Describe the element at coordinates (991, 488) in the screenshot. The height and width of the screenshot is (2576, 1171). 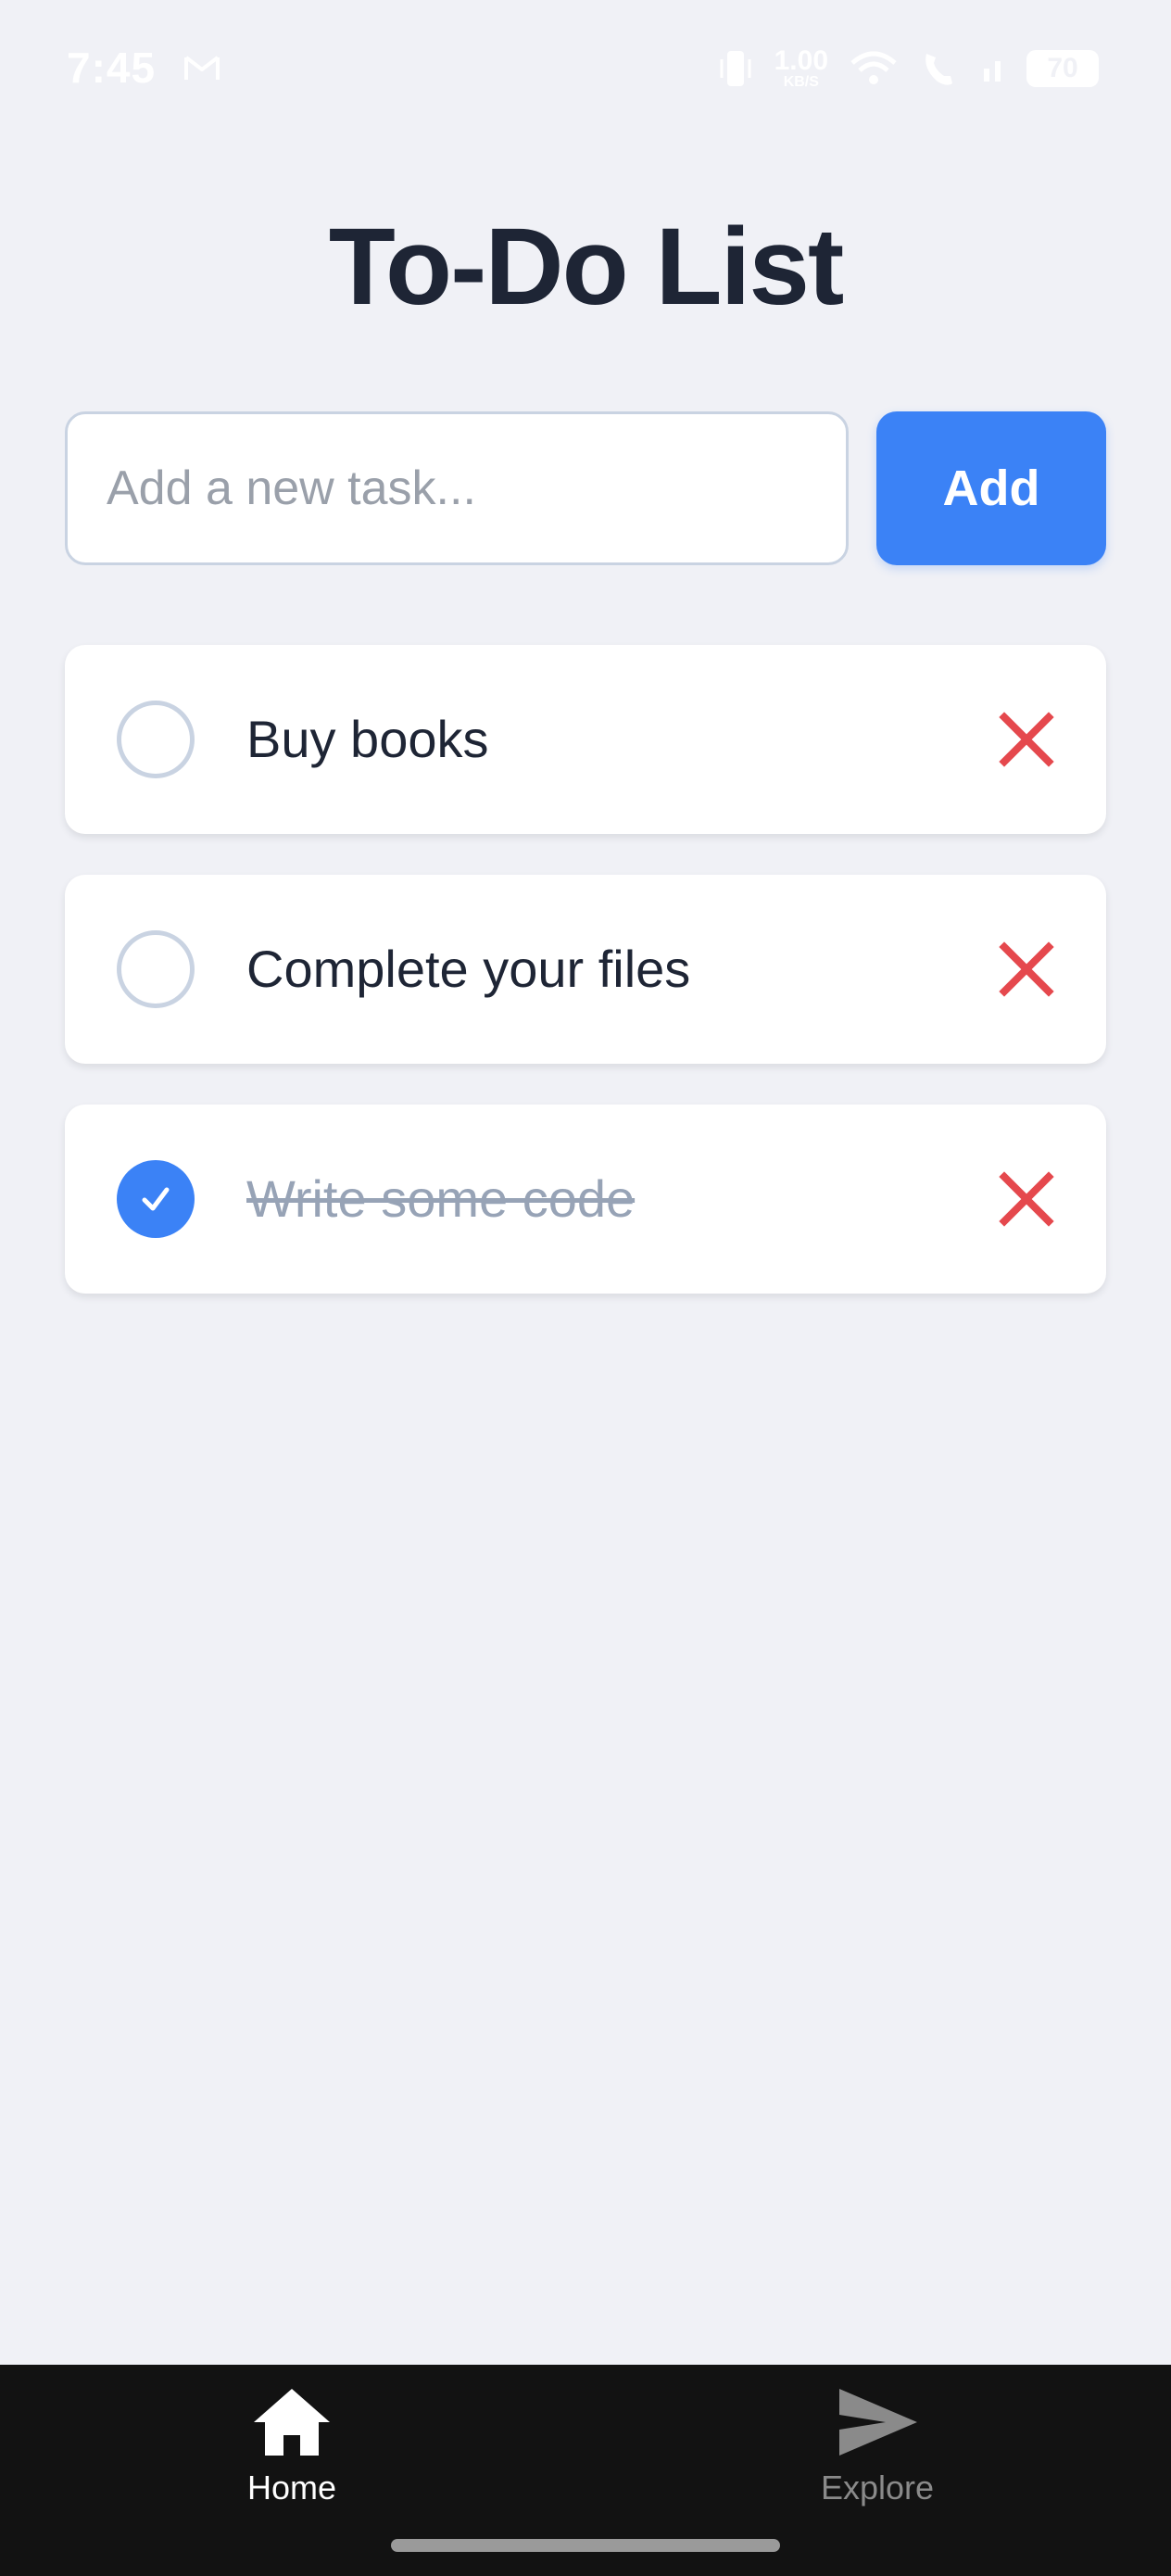
I see `add-task-button: Add` at that location.